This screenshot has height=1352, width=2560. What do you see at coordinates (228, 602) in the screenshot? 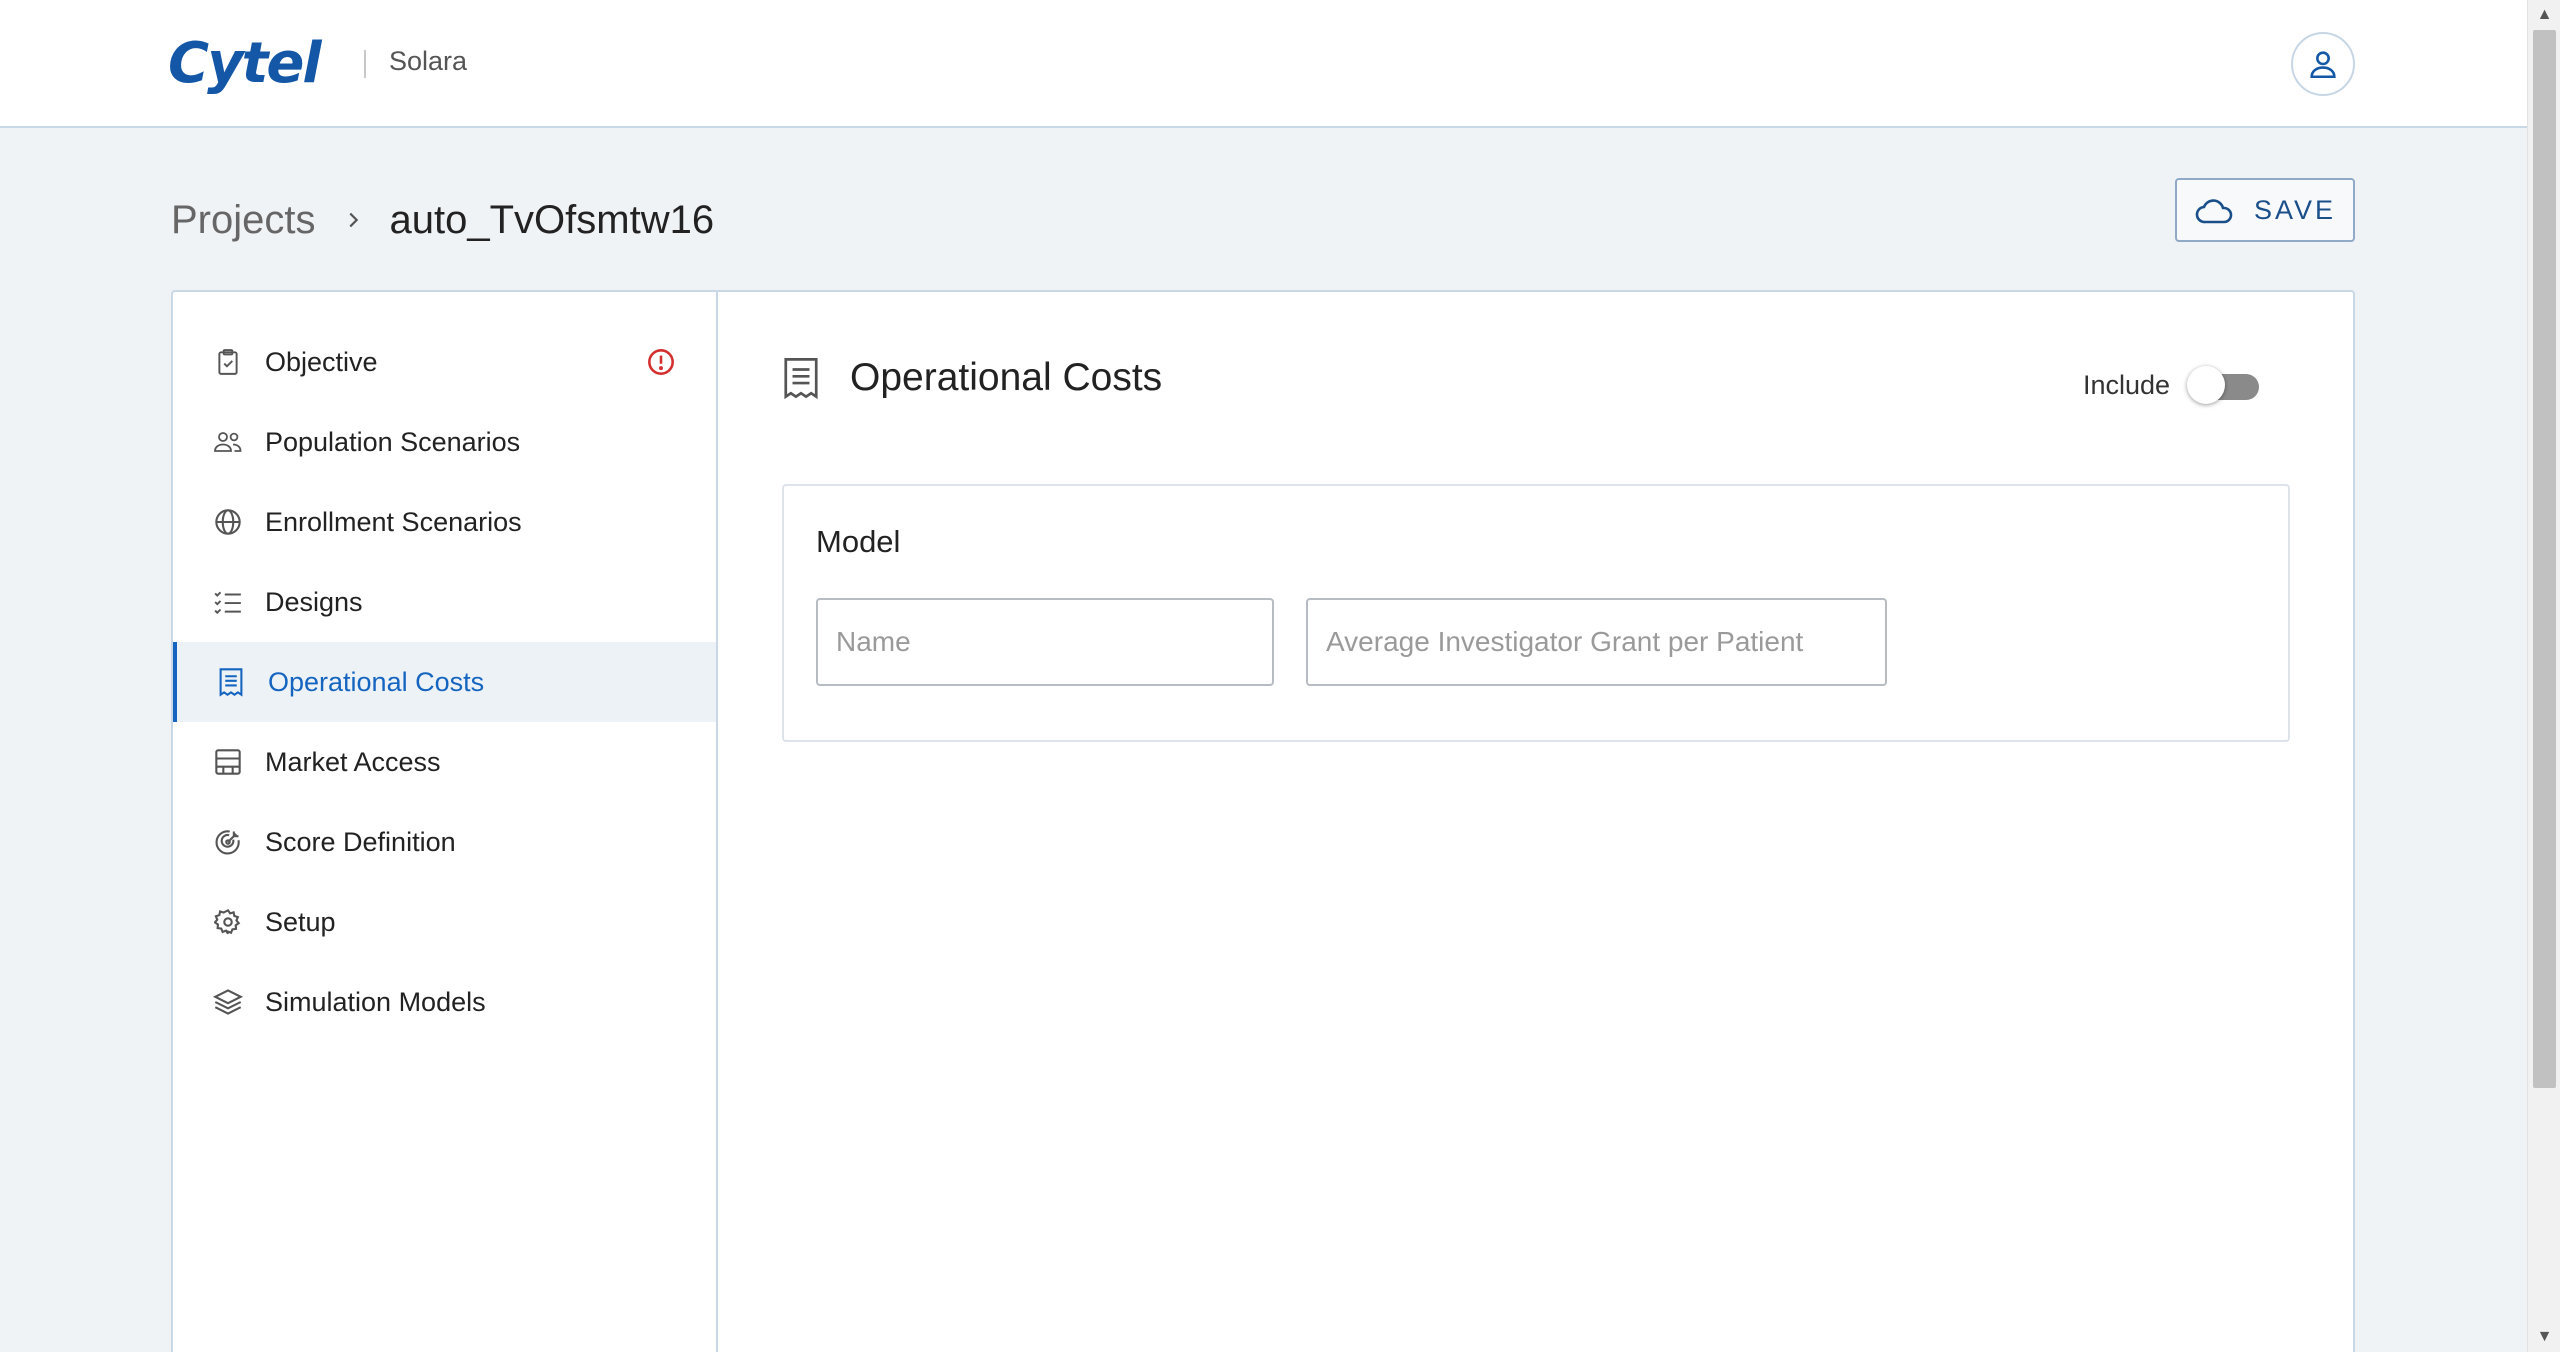
I see `checklist-icon` at bounding box center [228, 602].